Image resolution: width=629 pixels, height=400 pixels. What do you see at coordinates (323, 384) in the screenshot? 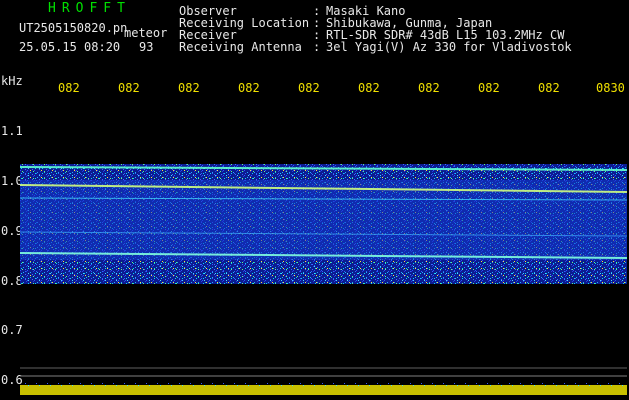
I see `power-bar-peak` at bounding box center [323, 384].